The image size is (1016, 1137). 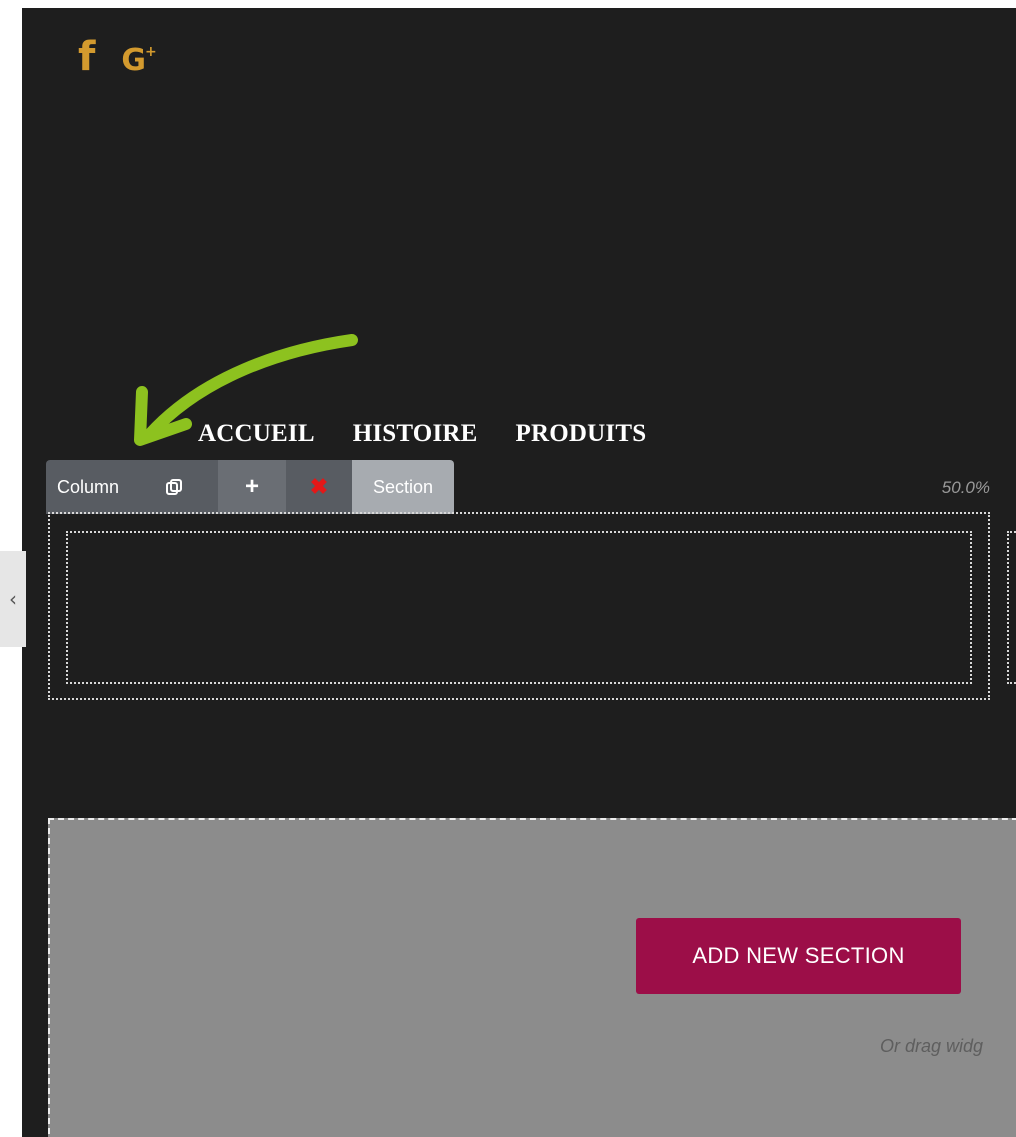 I want to click on facebook-icon: f, so click(x=86, y=57).